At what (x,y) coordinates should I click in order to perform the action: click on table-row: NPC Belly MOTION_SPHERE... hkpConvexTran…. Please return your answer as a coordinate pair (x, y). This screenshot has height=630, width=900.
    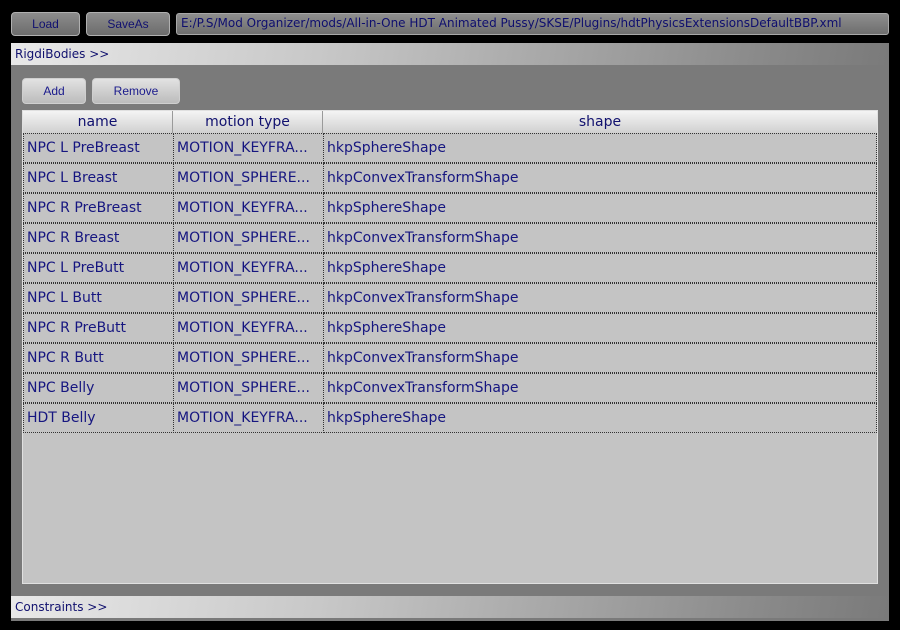
    Looking at the image, I should click on (450, 388).